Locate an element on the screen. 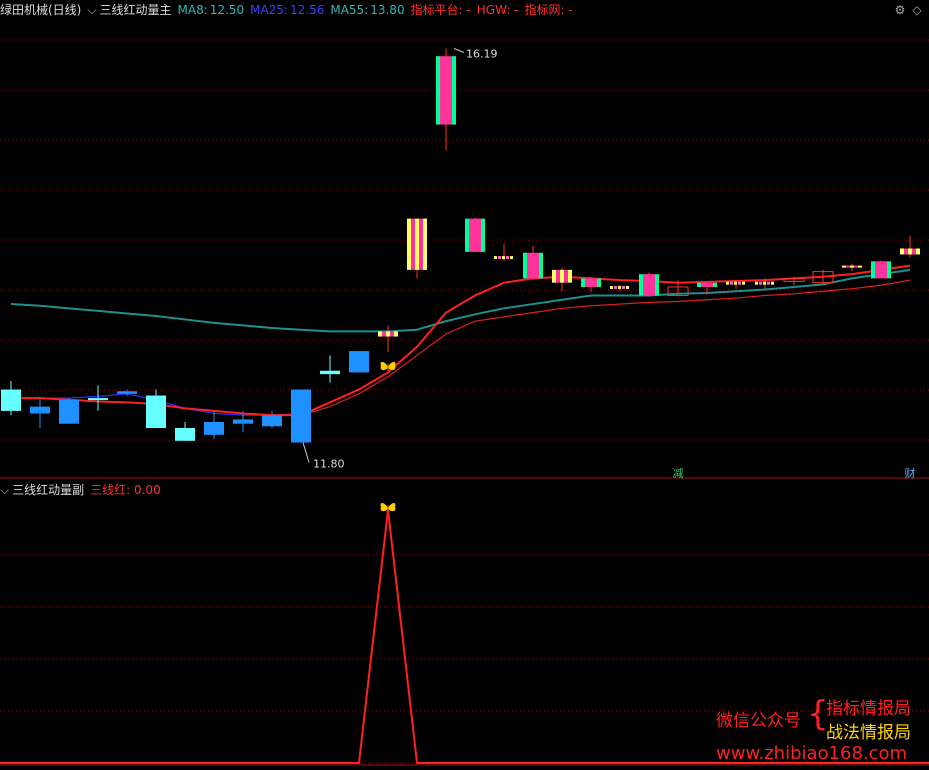  low-price-label: 11.80 is located at coordinates (329, 464).